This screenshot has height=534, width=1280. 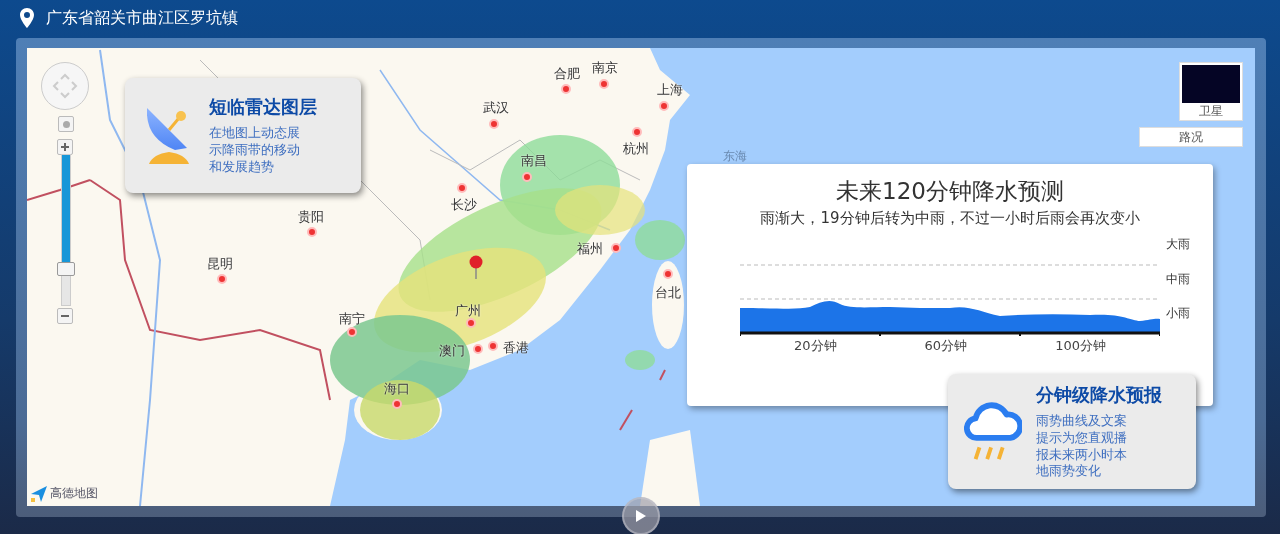 What do you see at coordinates (468, 311) in the screenshot?
I see `city-label: 广州` at bounding box center [468, 311].